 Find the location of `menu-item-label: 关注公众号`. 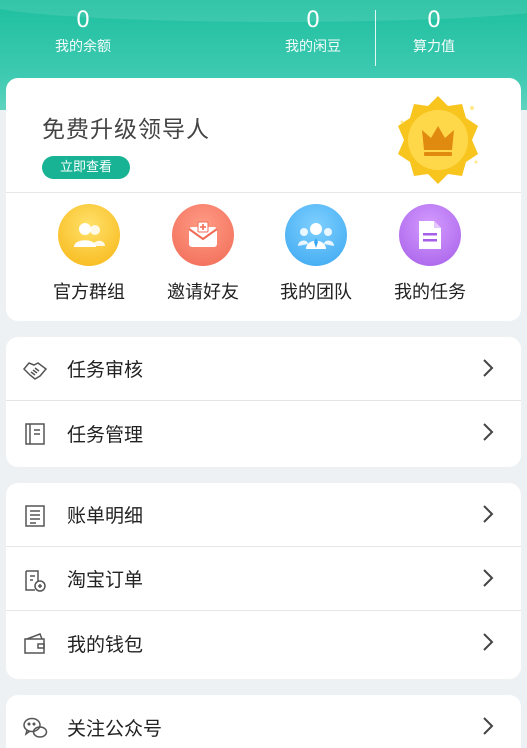

menu-item-label: 关注公众号 is located at coordinates (115, 728).